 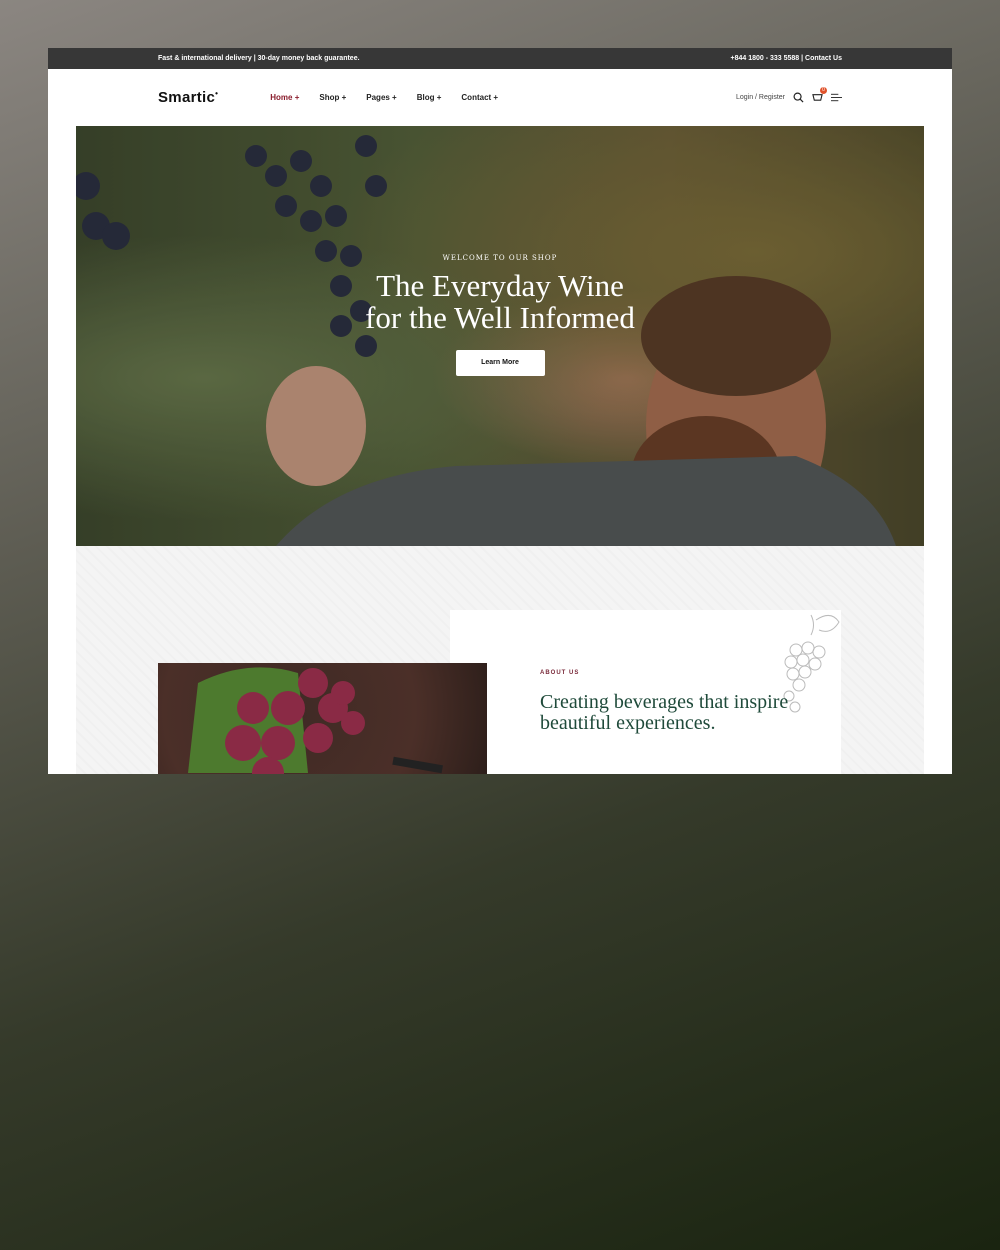 I want to click on grapes-photo-art, so click(x=315, y=720).